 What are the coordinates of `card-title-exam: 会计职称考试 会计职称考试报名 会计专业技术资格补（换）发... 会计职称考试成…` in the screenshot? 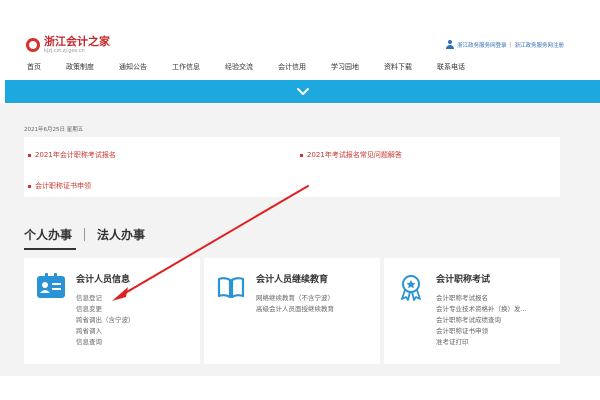 It's located at (472, 311).